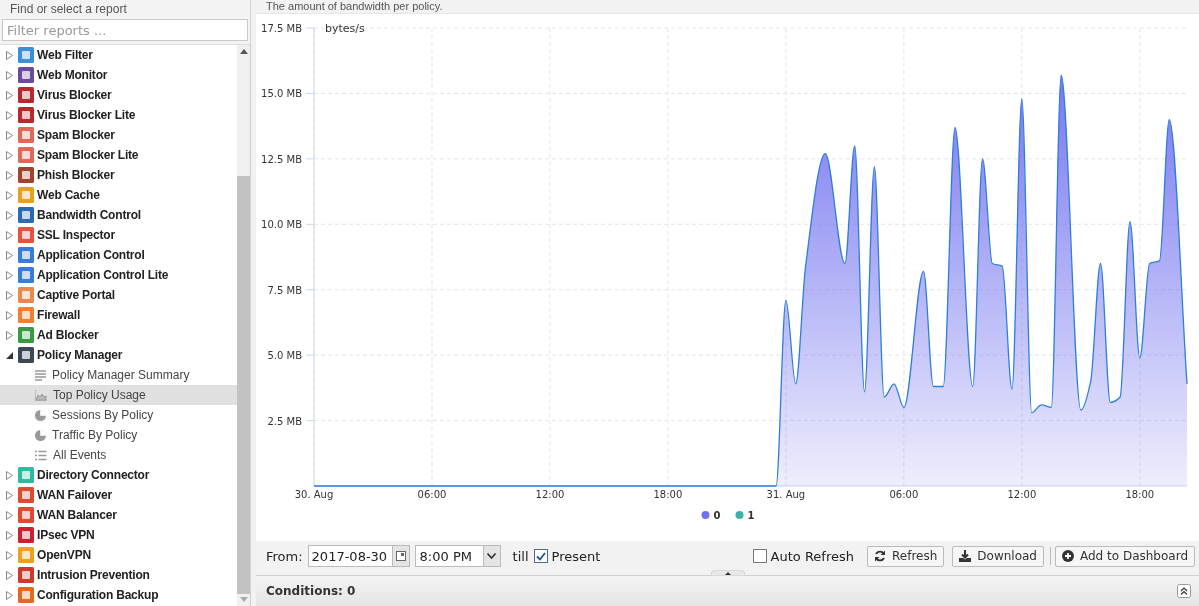 The width and height of the screenshot is (1199, 606). Describe the element at coordinates (118, 275) in the screenshot. I see `tree-item: Application Control Lite` at that location.